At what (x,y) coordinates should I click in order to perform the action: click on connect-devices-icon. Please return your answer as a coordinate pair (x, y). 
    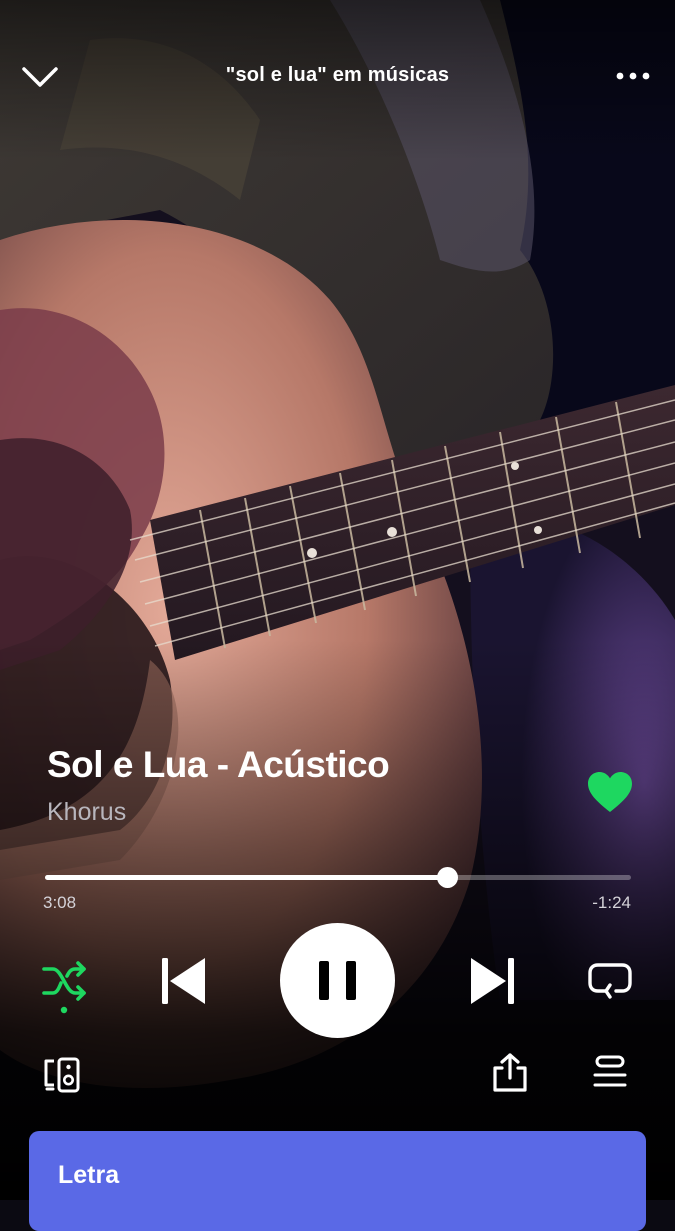
    Looking at the image, I should click on (62, 1075).